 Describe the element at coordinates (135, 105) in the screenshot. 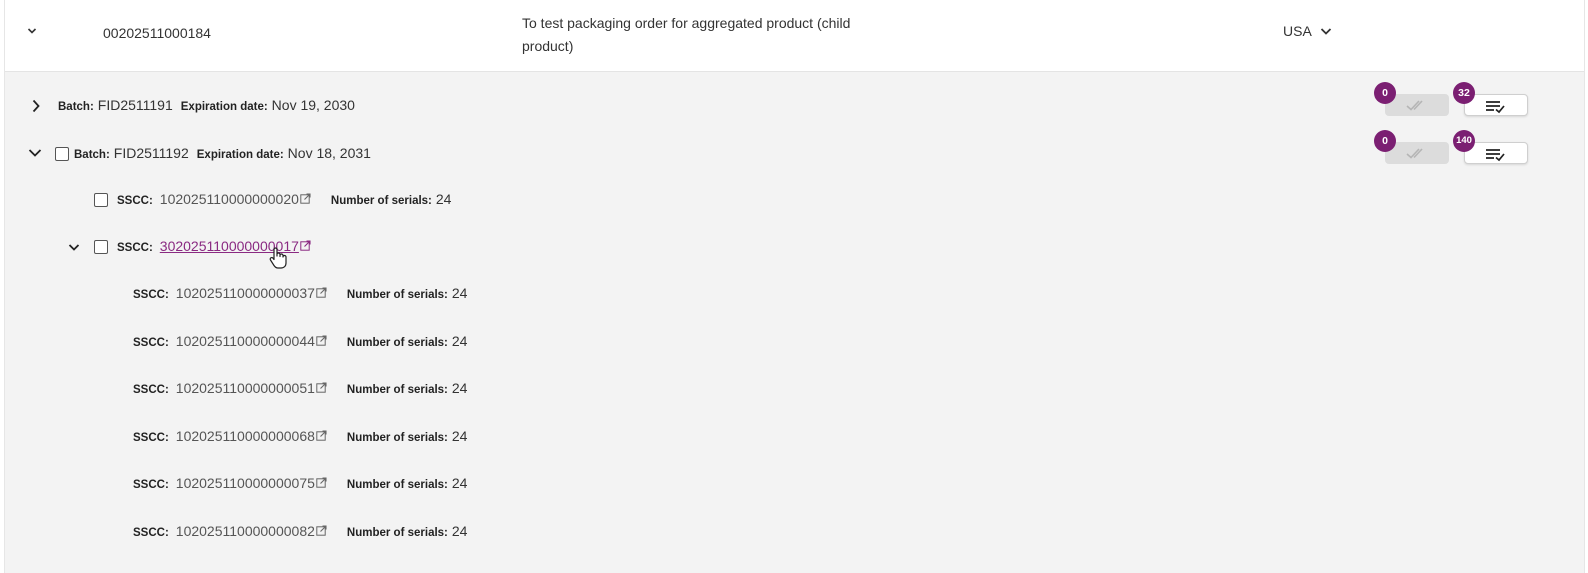

I see `batch-1-value: FID2511191` at that location.